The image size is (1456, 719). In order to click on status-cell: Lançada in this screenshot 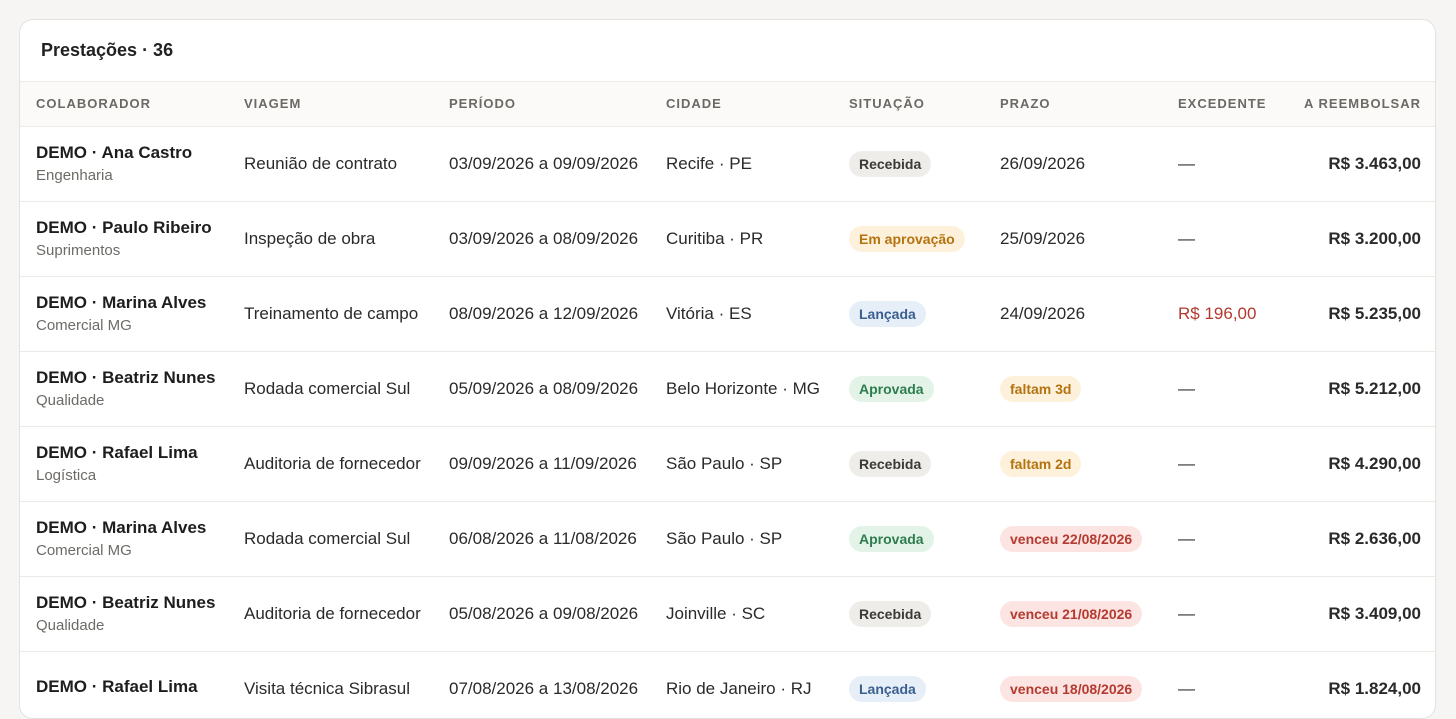, I will do `click(924, 314)`.